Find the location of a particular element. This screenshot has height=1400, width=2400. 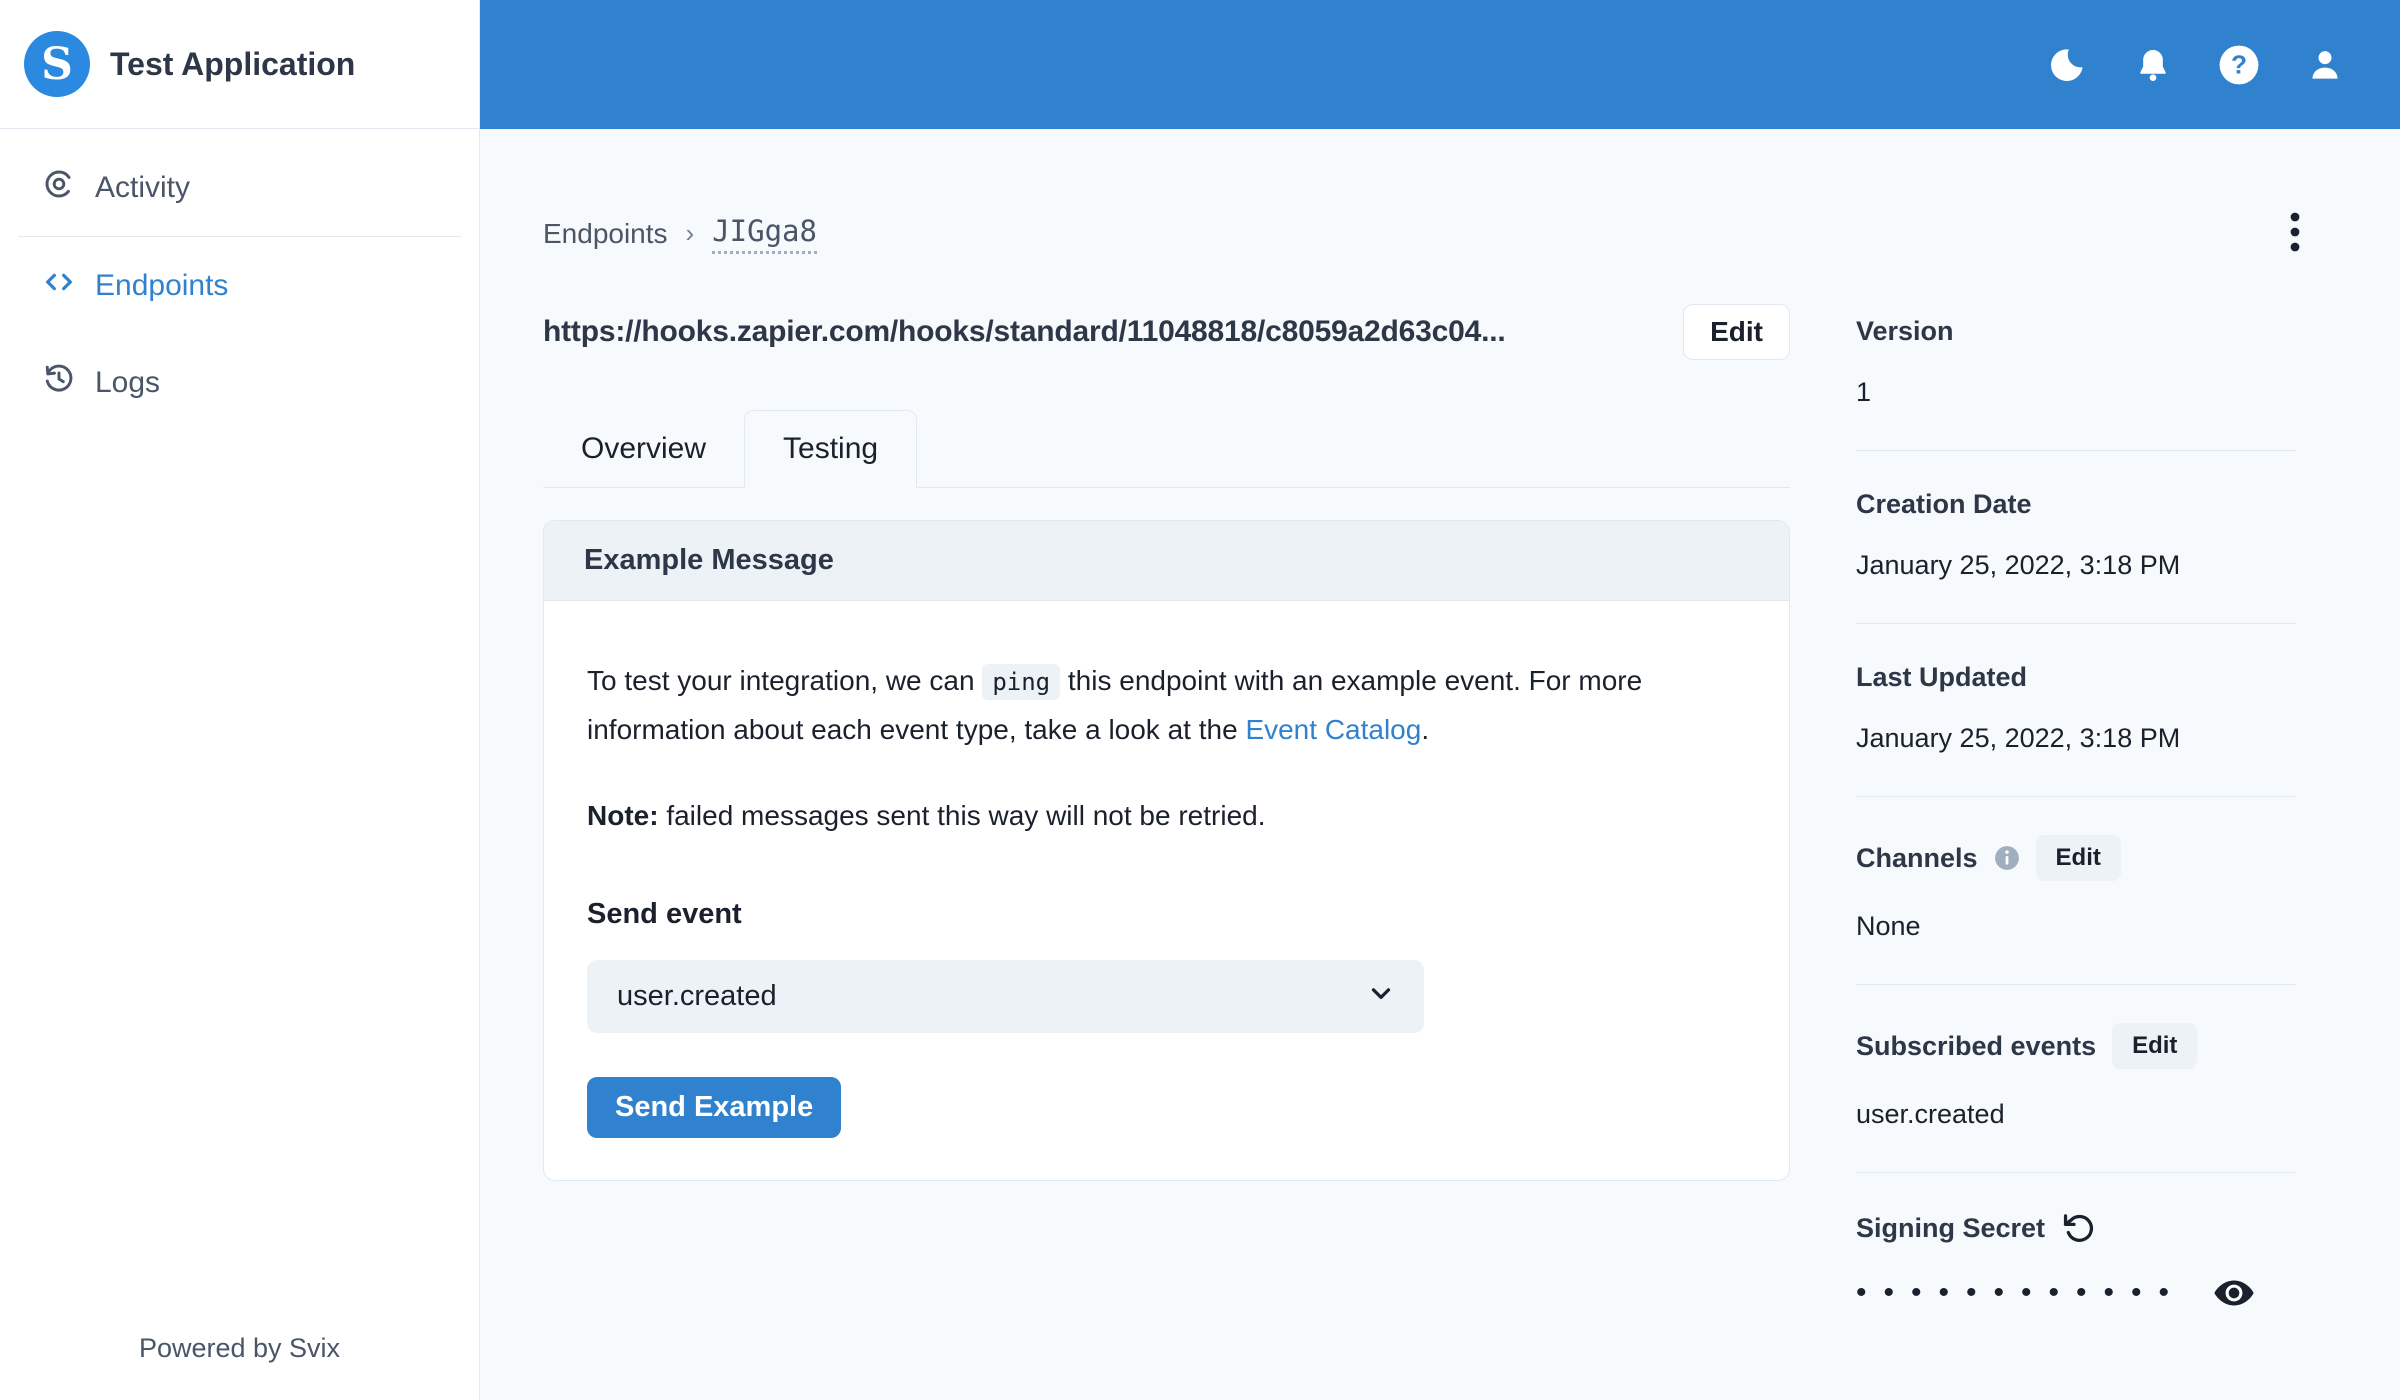

last-updated-label: Last Updated is located at coordinates (1942, 677).